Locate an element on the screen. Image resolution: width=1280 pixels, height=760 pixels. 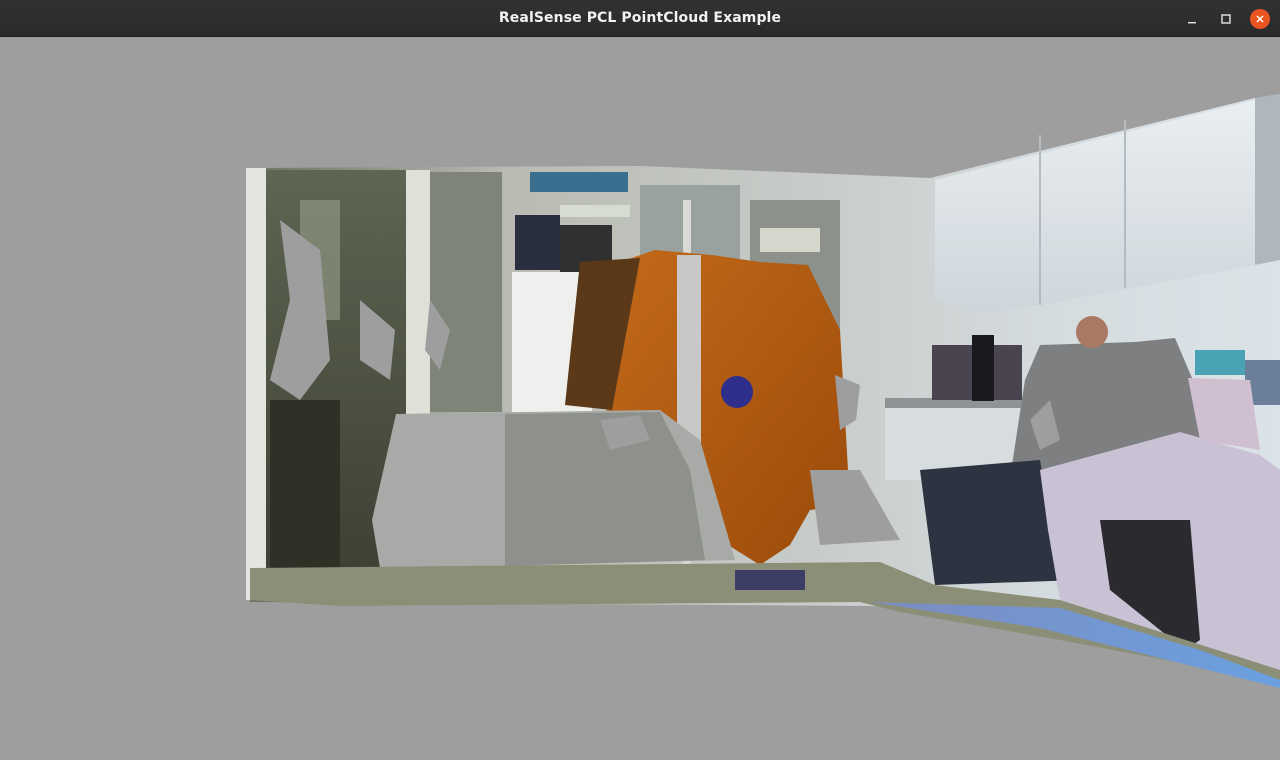
close-icon is located at coordinates (1260, 19).